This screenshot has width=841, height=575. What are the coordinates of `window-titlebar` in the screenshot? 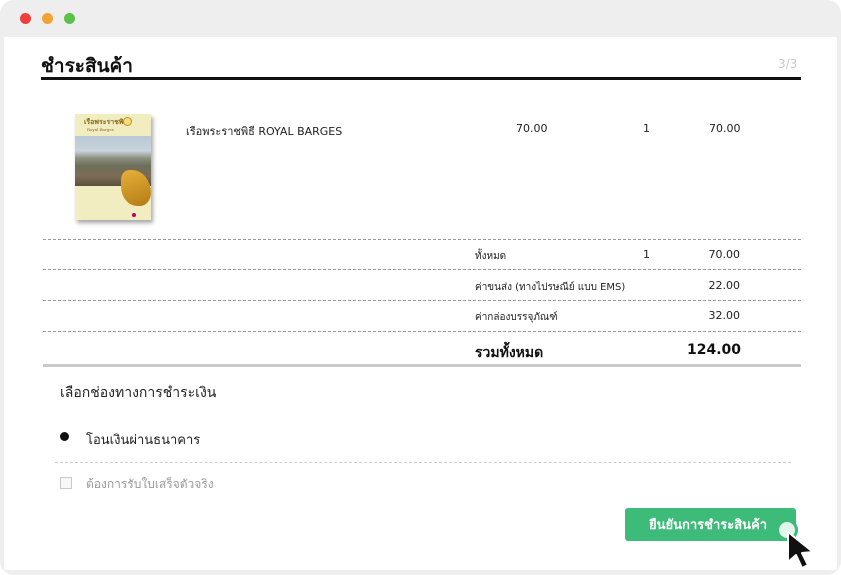 It's located at (420, 18).